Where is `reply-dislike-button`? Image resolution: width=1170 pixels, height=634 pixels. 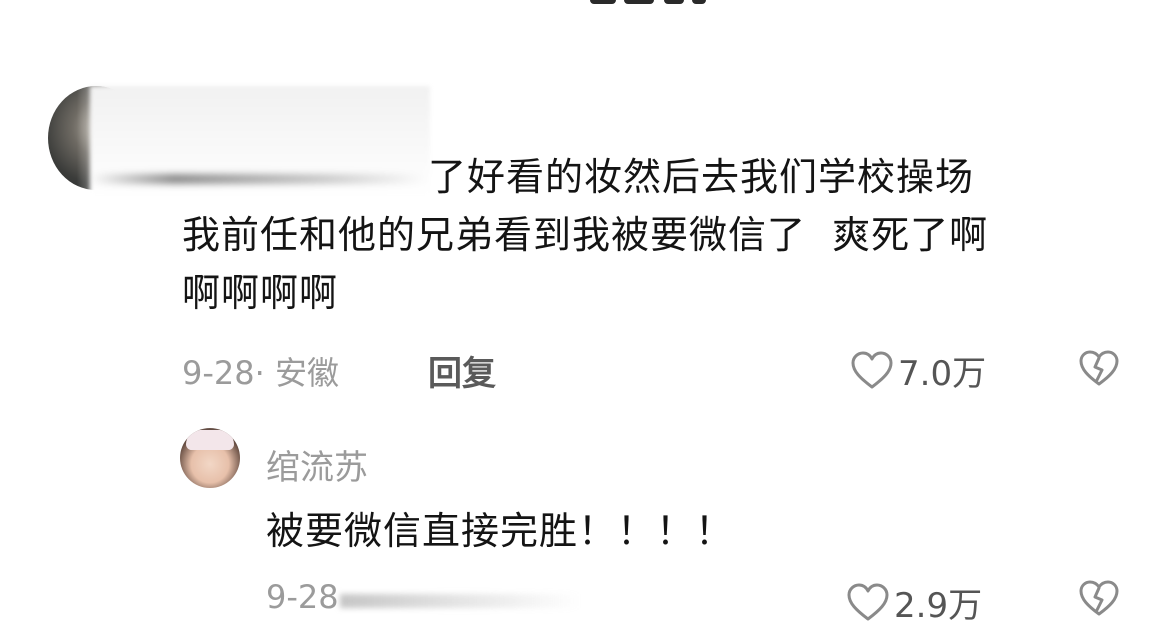 reply-dislike-button is located at coordinates (1099, 599).